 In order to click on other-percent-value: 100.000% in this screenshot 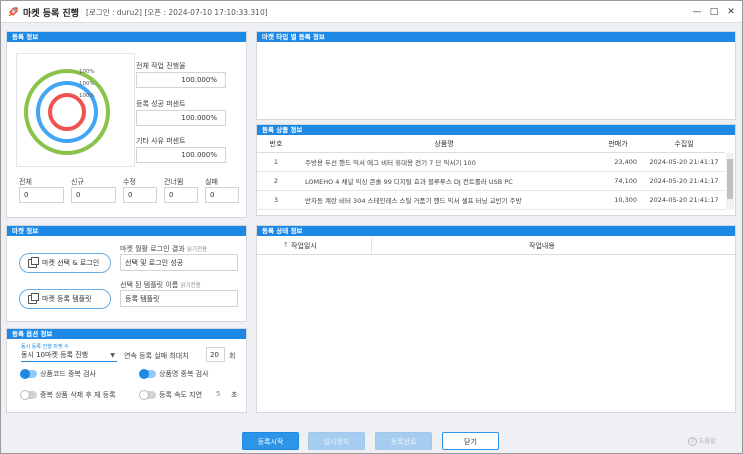, I will do `click(181, 155)`.